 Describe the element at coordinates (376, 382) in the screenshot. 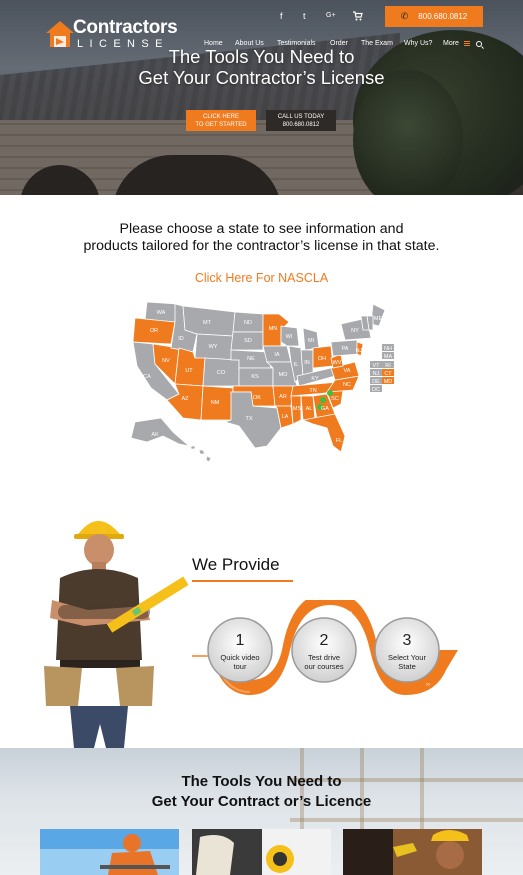

I see `svg-text: DE` at that location.